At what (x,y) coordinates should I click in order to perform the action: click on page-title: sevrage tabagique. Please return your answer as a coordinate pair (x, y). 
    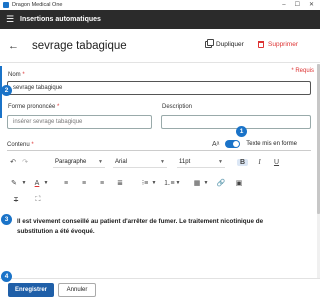
    Looking at the image, I should click on (79, 45).